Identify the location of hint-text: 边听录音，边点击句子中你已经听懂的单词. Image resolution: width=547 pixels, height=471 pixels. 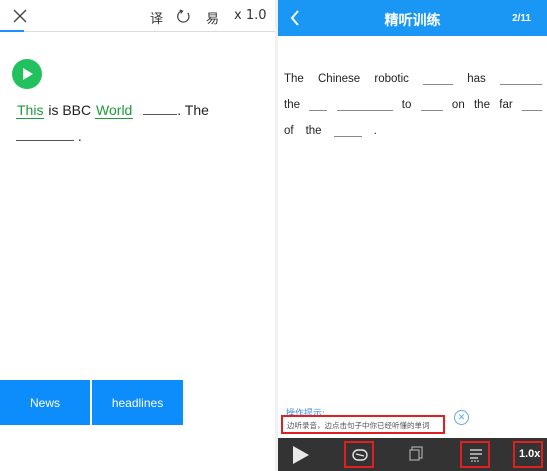
(358, 425).